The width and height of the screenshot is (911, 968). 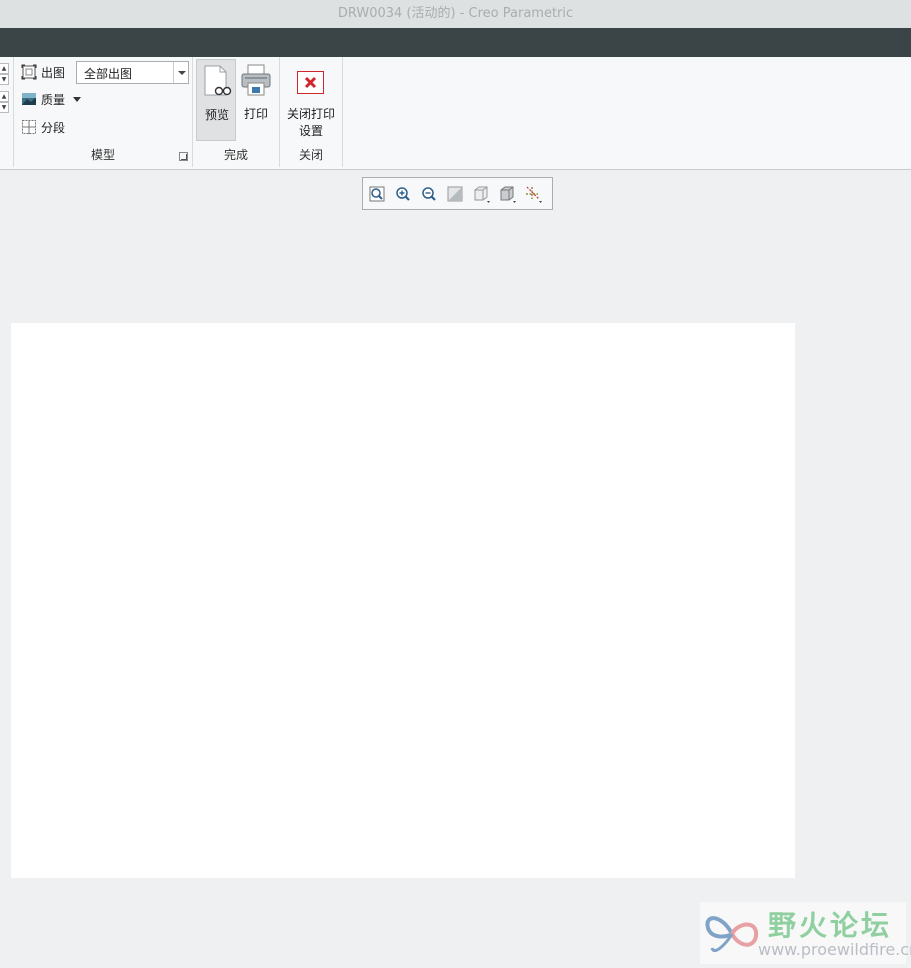 I want to click on display-style-icon, so click(x=507, y=194).